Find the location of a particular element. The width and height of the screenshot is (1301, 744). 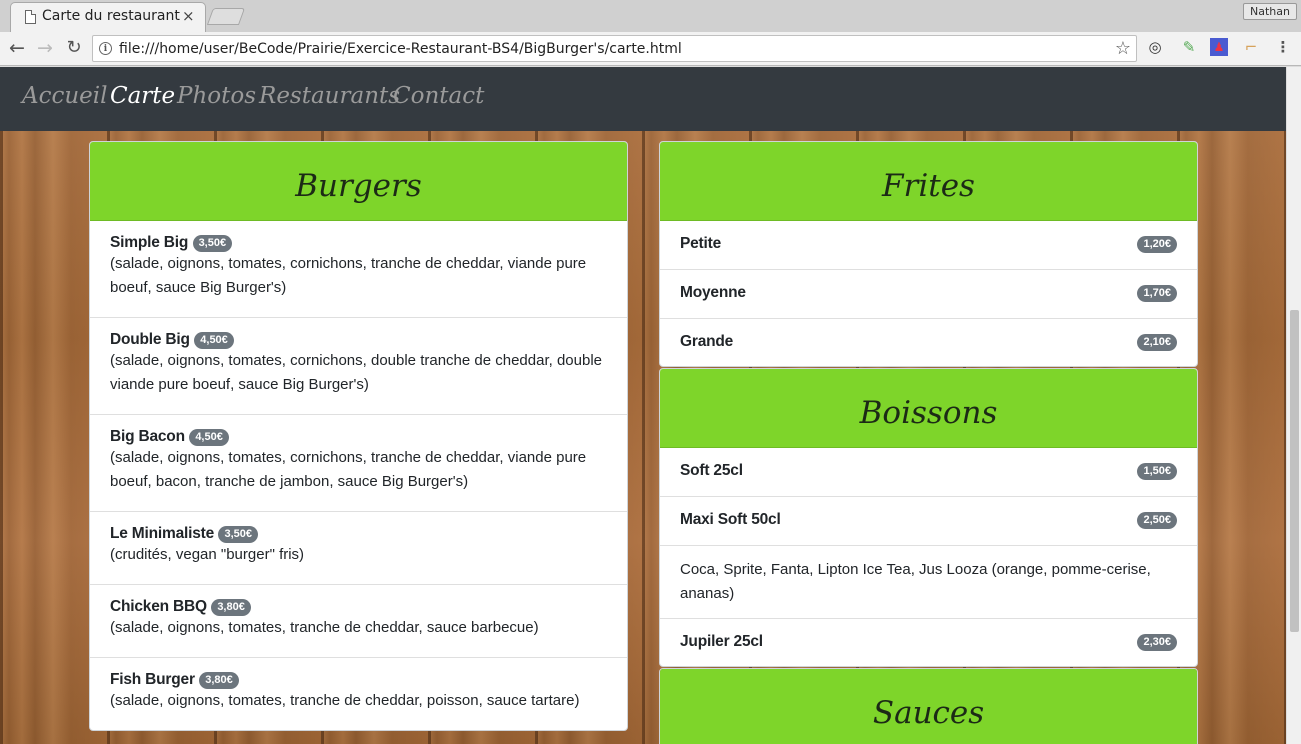

document-icon is located at coordinates (30, 17).